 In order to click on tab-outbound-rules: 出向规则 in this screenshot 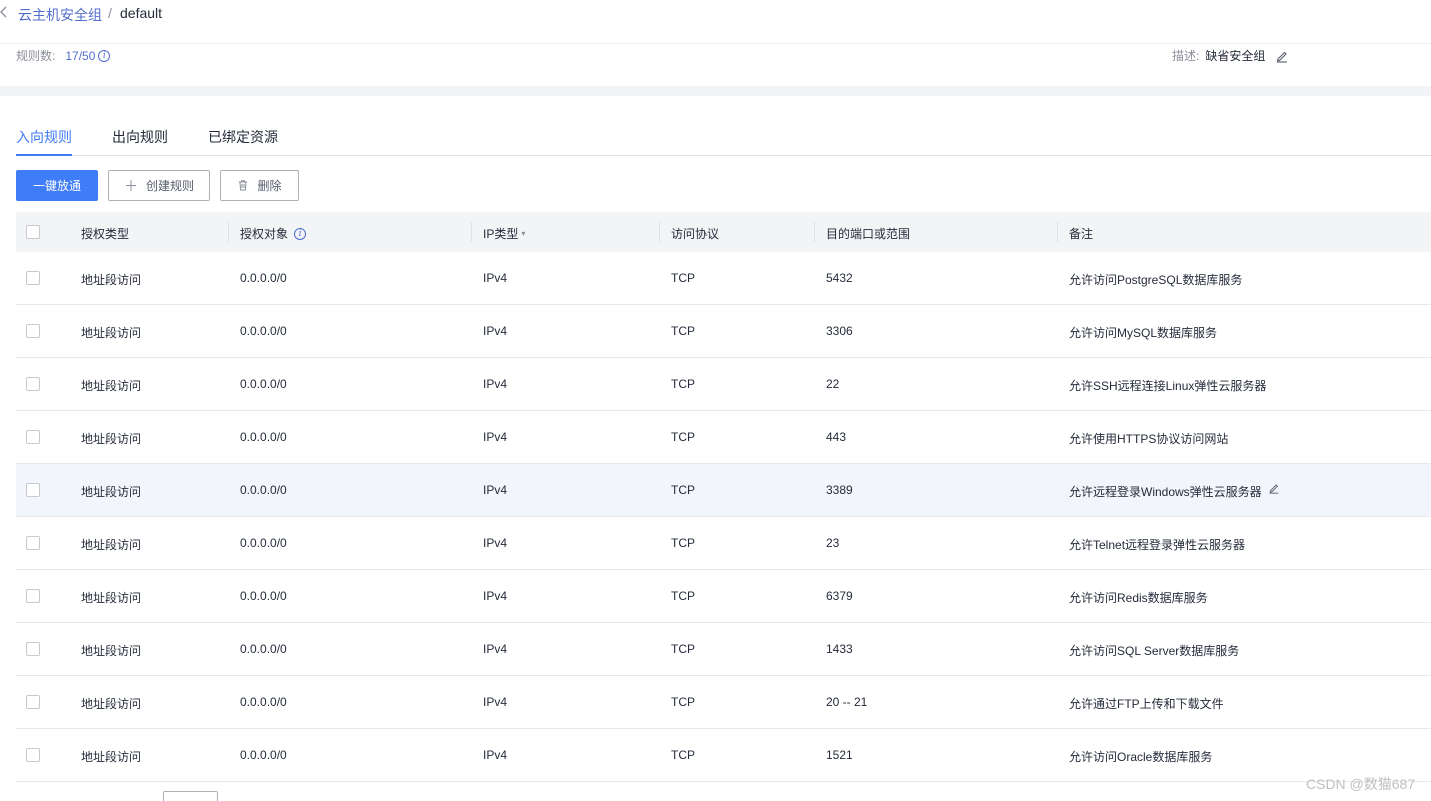, I will do `click(140, 137)`.